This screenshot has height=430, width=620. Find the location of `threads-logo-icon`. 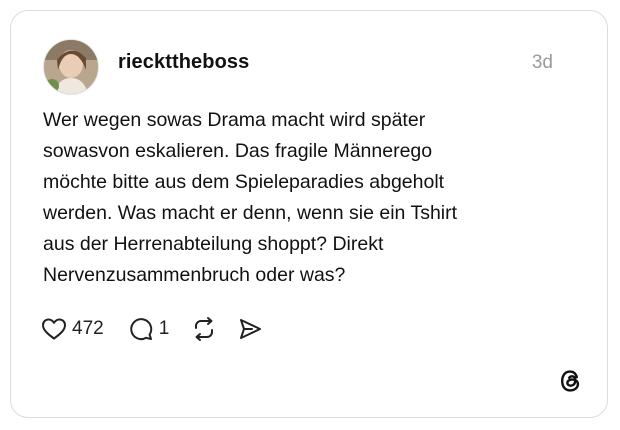

threads-logo-icon is located at coordinates (571, 381).